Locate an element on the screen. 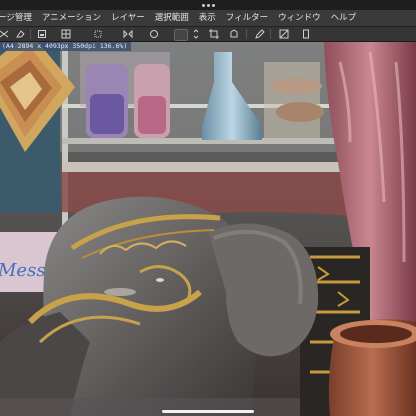 The image size is (416, 416). menu-window: ウィンドウ is located at coordinates (299, 18).